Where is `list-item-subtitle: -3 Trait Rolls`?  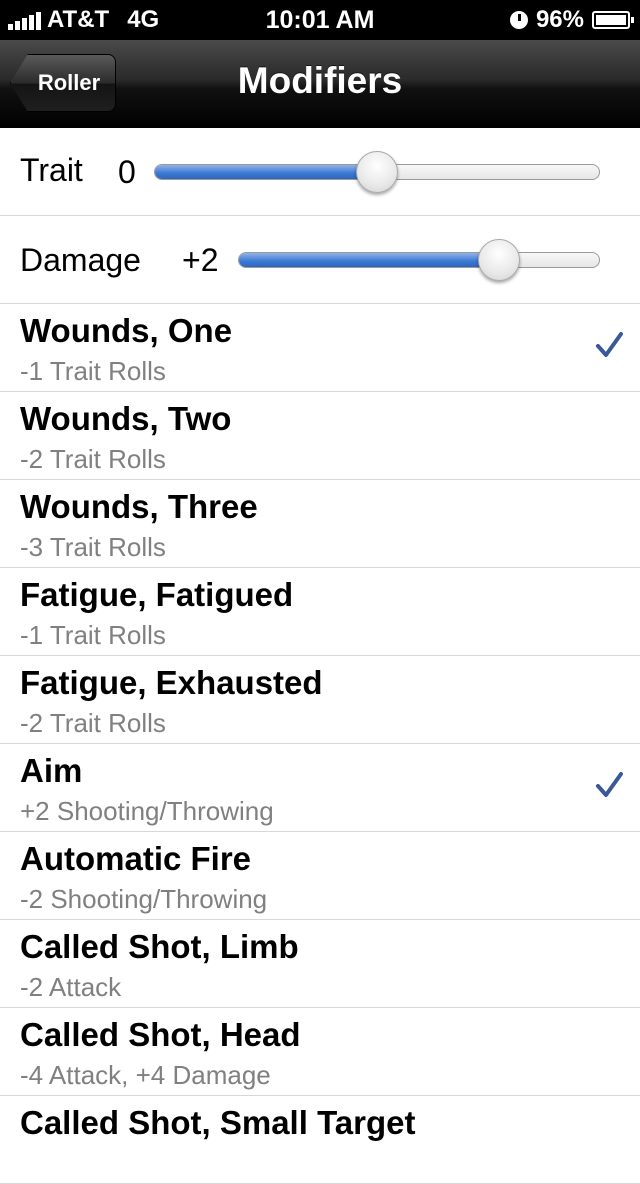 list-item-subtitle: -3 Trait Rolls is located at coordinates (93, 547).